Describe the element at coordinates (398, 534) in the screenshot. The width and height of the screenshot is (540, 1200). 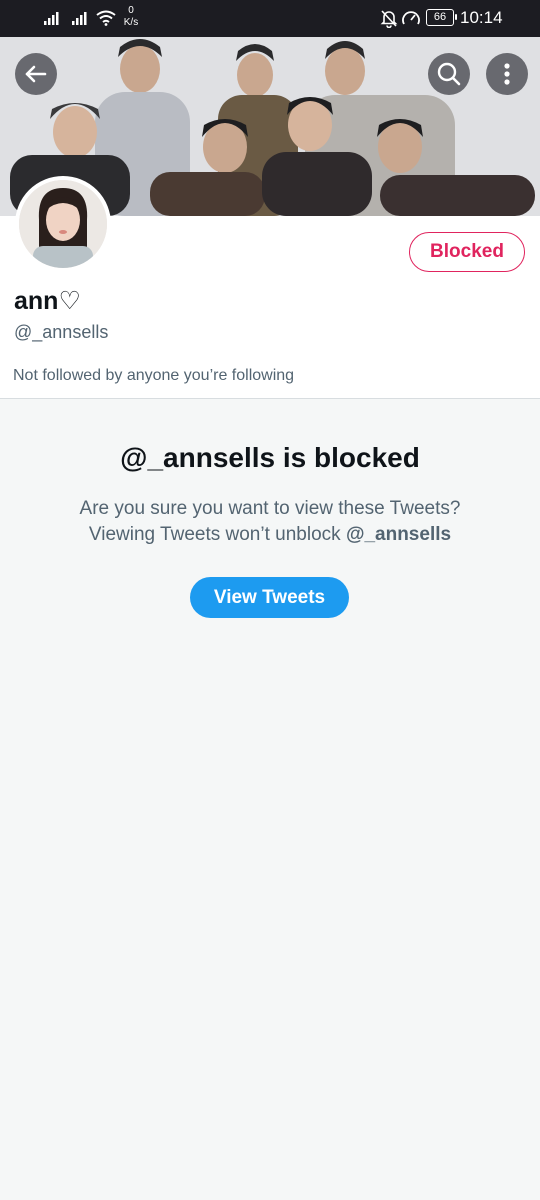
I see `blocked-description-handle: @_annsells` at that location.